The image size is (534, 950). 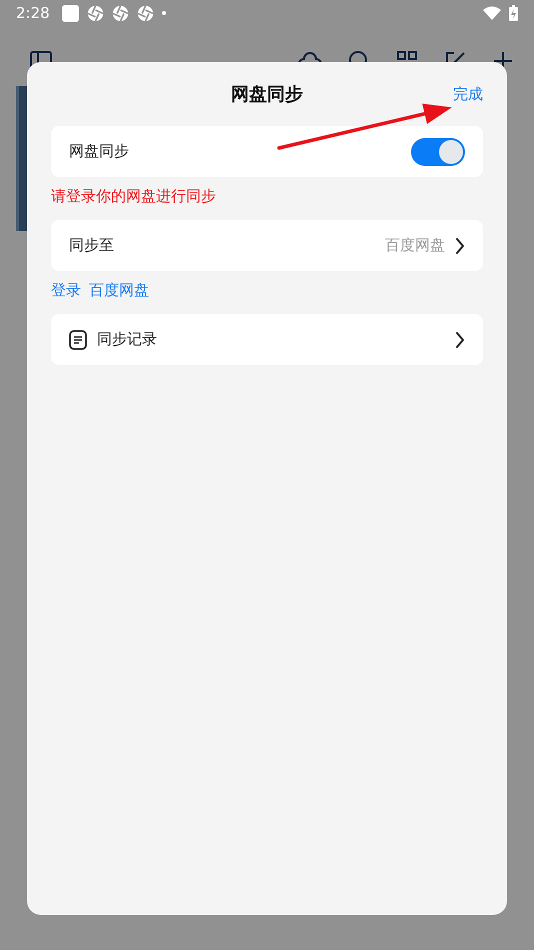 What do you see at coordinates (468, 94) in the screenshot?
I see `done-link: 完成` at bounding box center [468, 94].